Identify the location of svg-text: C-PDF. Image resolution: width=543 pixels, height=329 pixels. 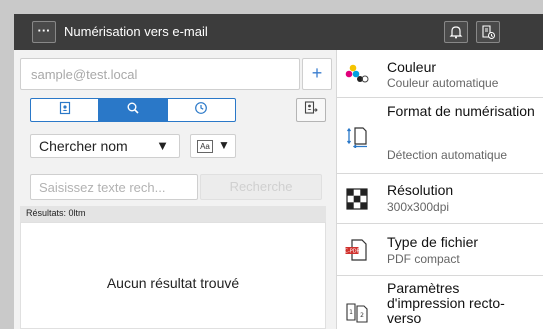
(352, 251).